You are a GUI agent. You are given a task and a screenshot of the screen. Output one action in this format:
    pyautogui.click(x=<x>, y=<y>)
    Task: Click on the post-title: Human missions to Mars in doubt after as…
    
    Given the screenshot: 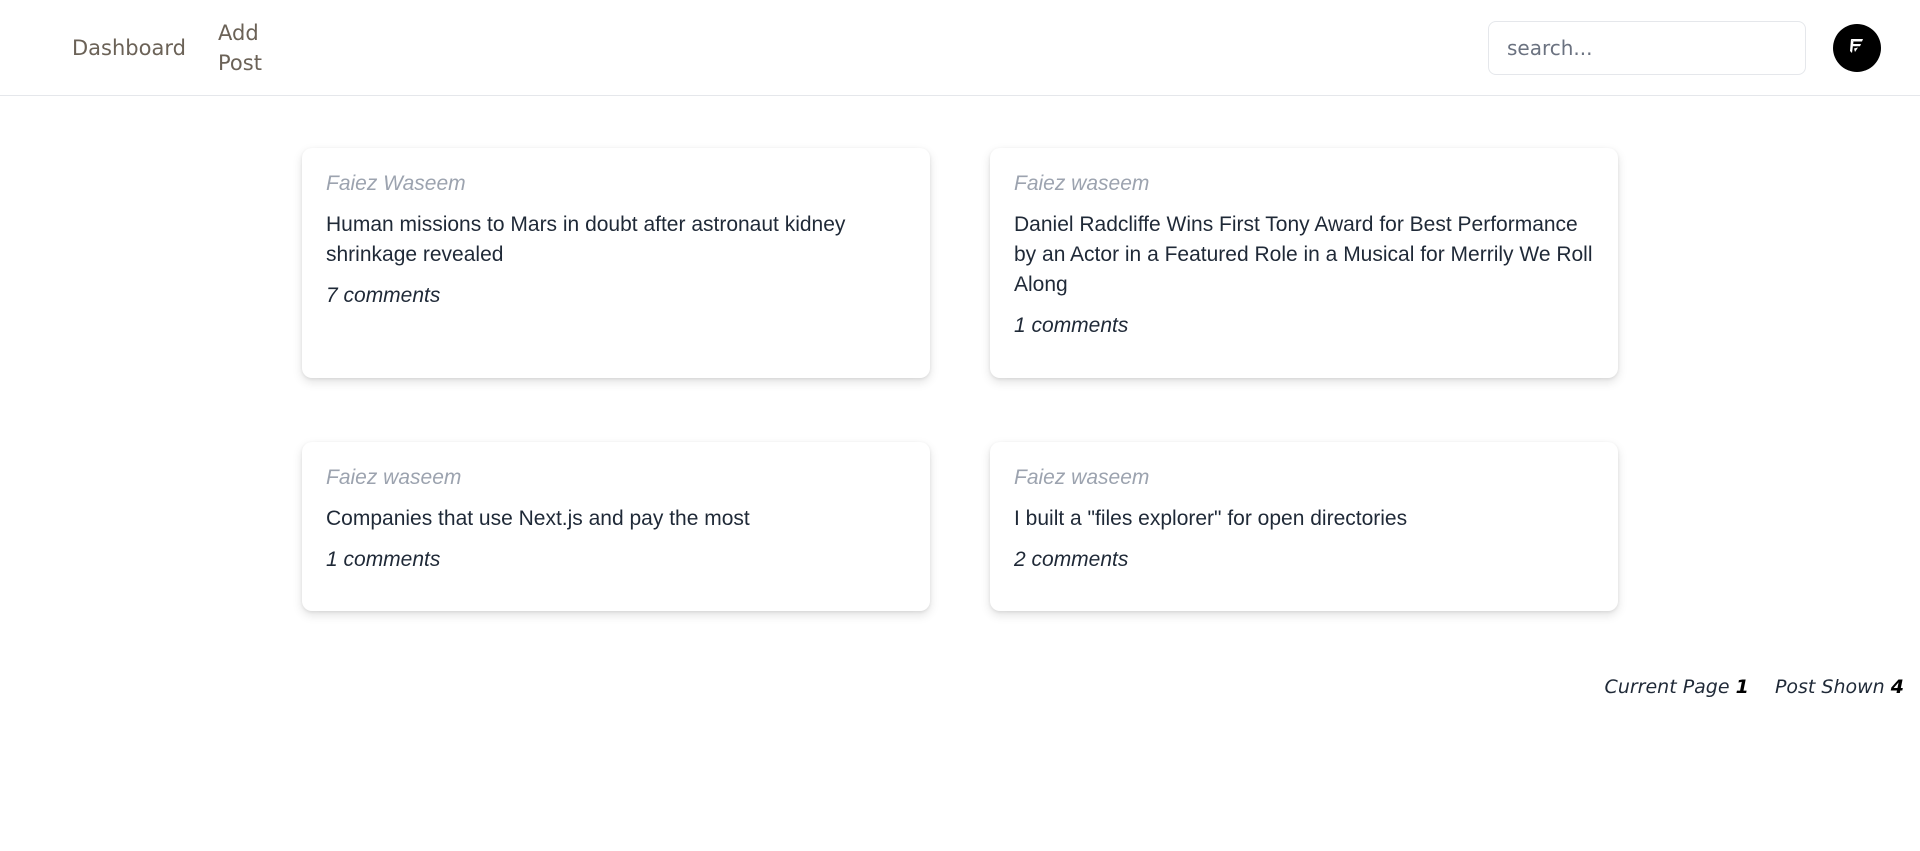 What is the action you would take?
    pyautogui.click(x=616, y=240)
    